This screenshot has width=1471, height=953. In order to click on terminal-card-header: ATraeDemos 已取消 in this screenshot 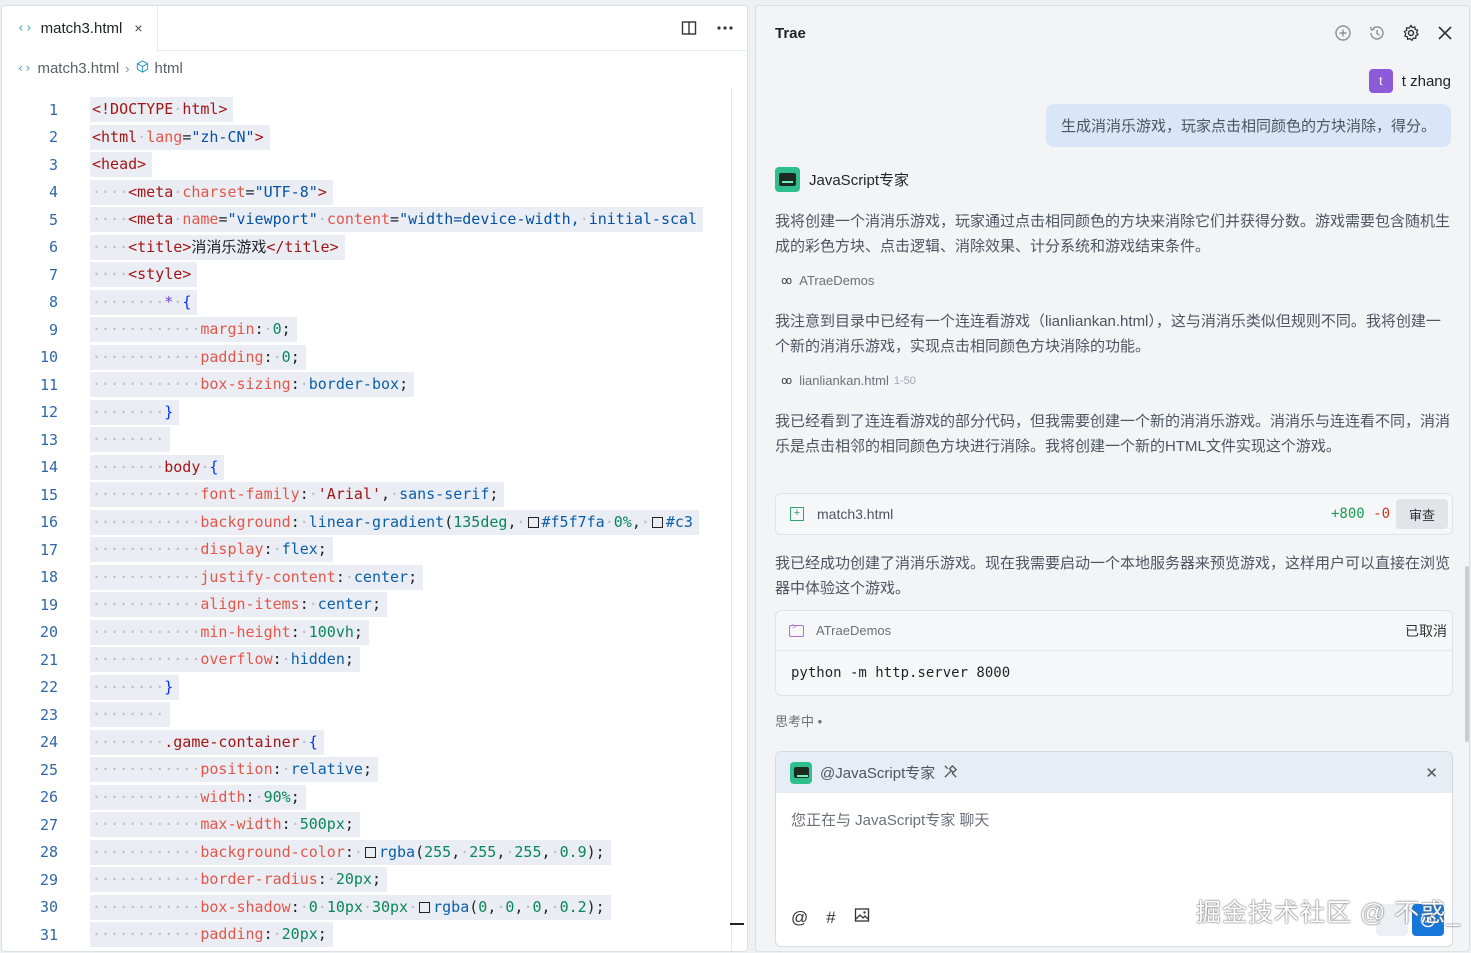, I will do `click(1114, 631)`.